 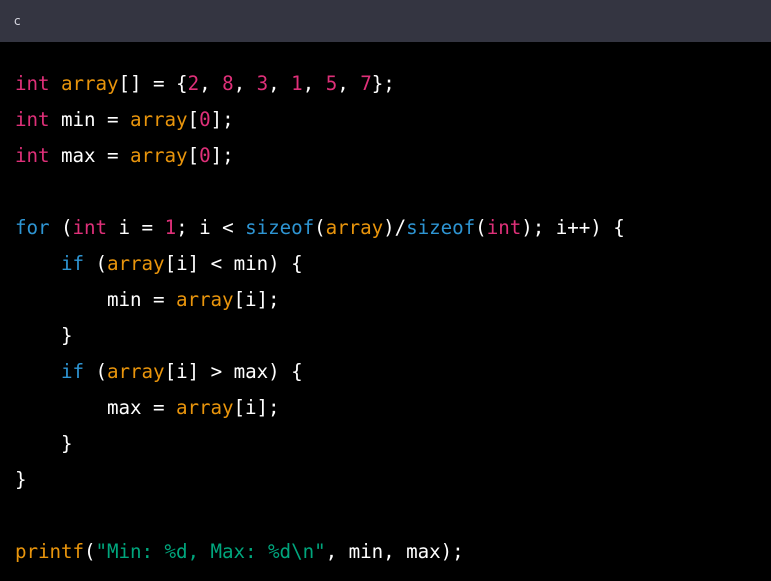 What do you see at coordinates (210, 551) in the screenshot?
I see `string-token: "Min: %d, Max: %d\n"` at bounding box center [210, 551].